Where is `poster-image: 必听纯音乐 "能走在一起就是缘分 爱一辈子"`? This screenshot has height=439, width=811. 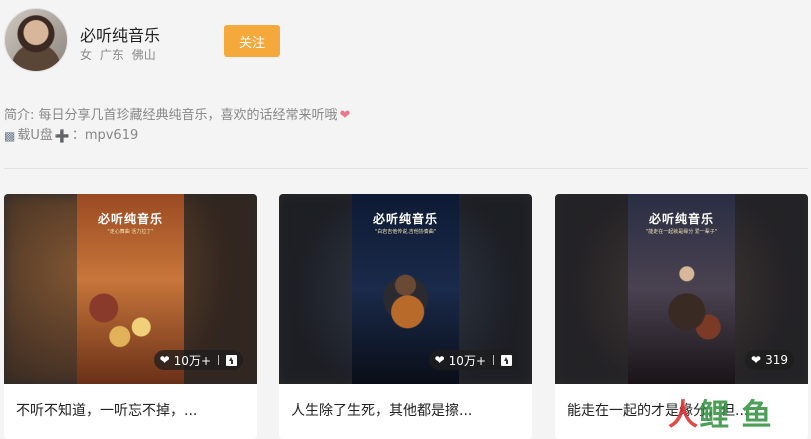
poster-image: 必听纯音乐 "能走在一起就是缘分 爱一辈子" is located at coordinates (681, 289).